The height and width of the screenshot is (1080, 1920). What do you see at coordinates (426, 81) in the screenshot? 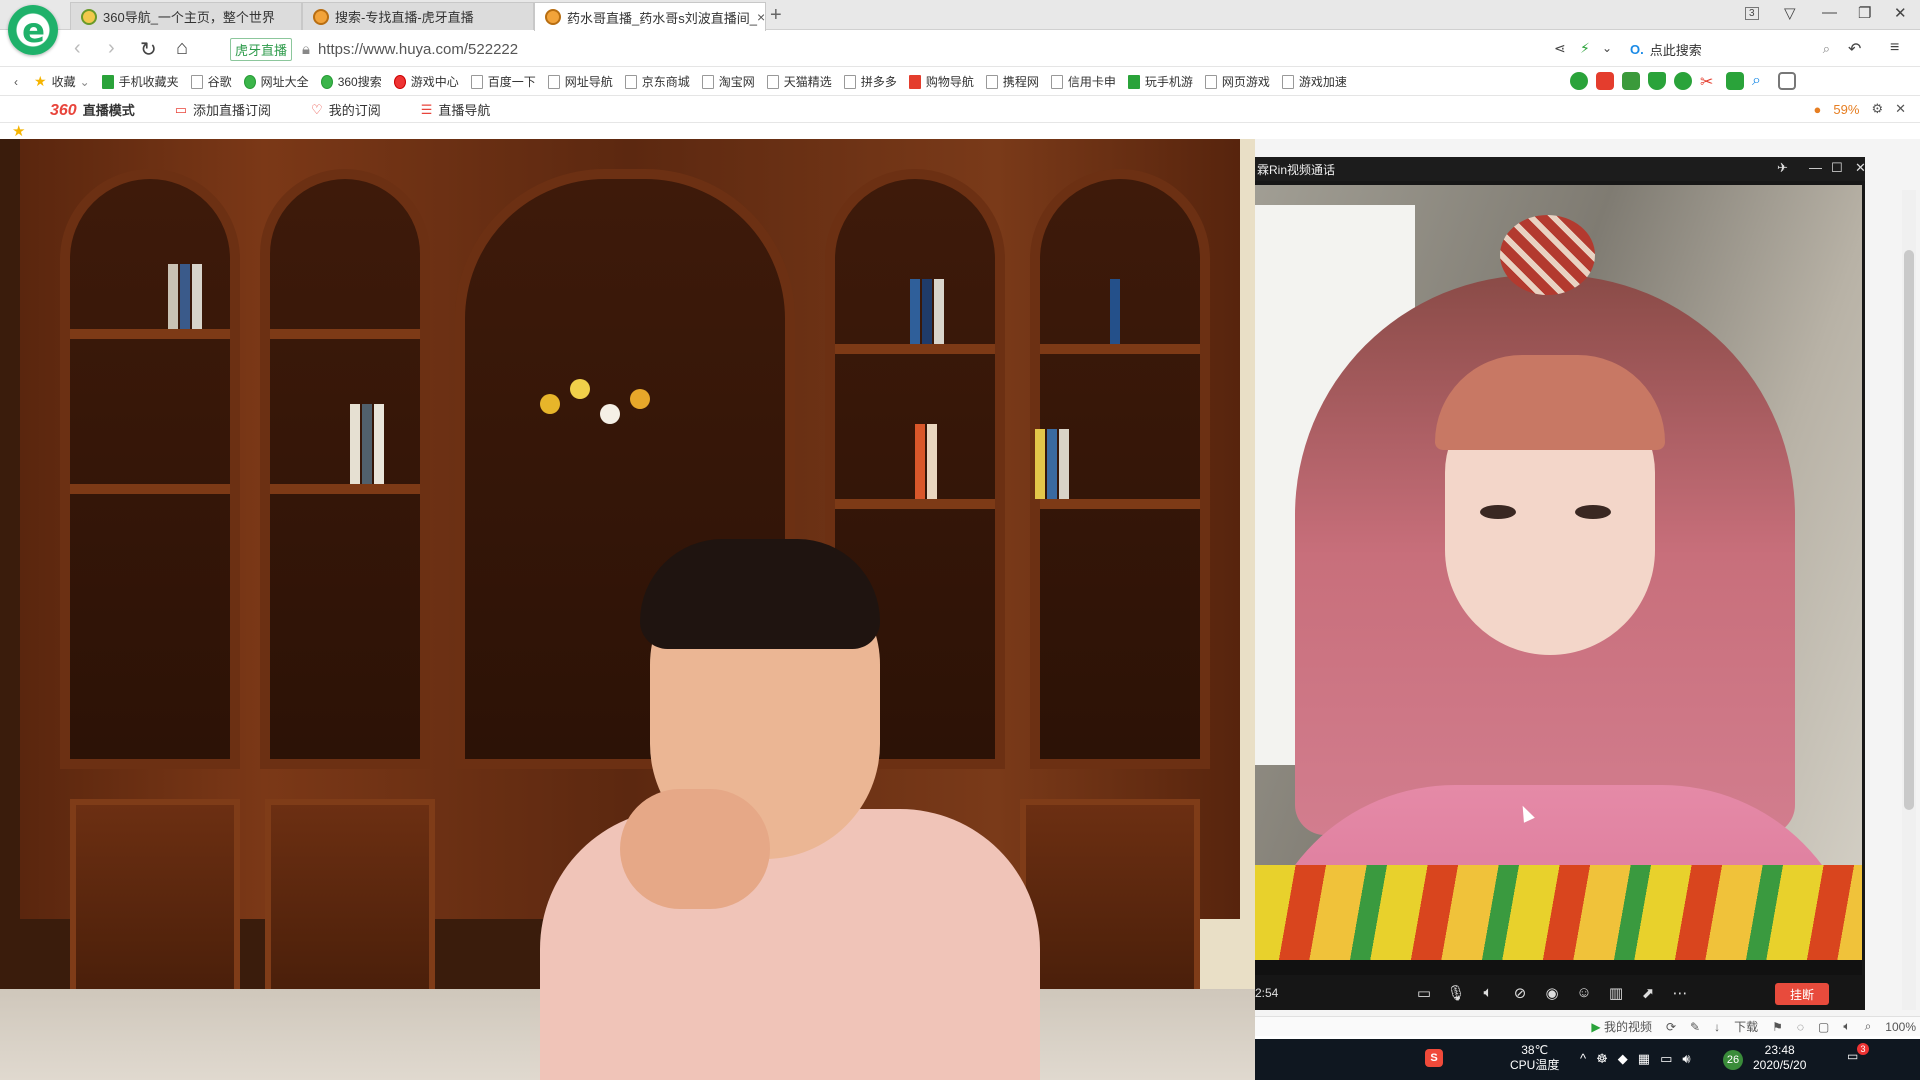
I see `bookmark-item: 游戏中心` at bounding box center [426, 81].